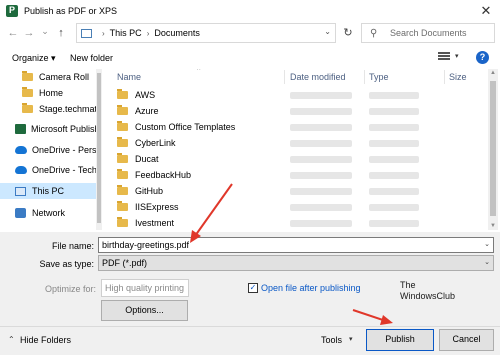  I want to click on file-name-field: birthday-greetings.pdf ⌄, so click(296, 245).